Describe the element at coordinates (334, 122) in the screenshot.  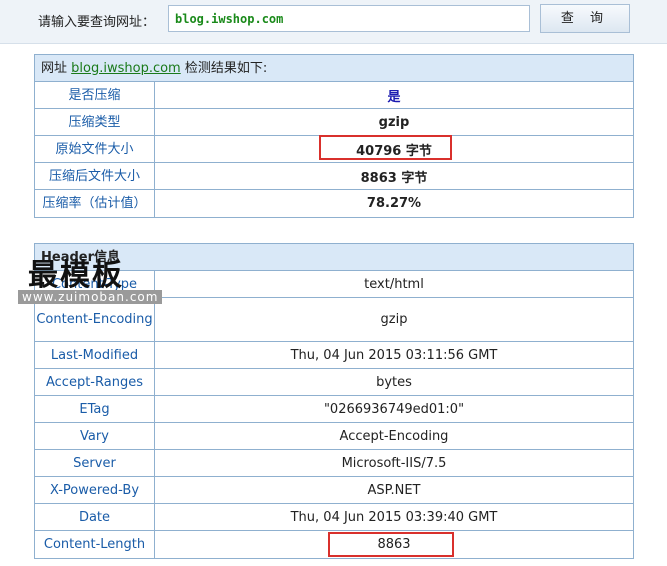
I see `table-row: 压缩类型 gzip` at that location.